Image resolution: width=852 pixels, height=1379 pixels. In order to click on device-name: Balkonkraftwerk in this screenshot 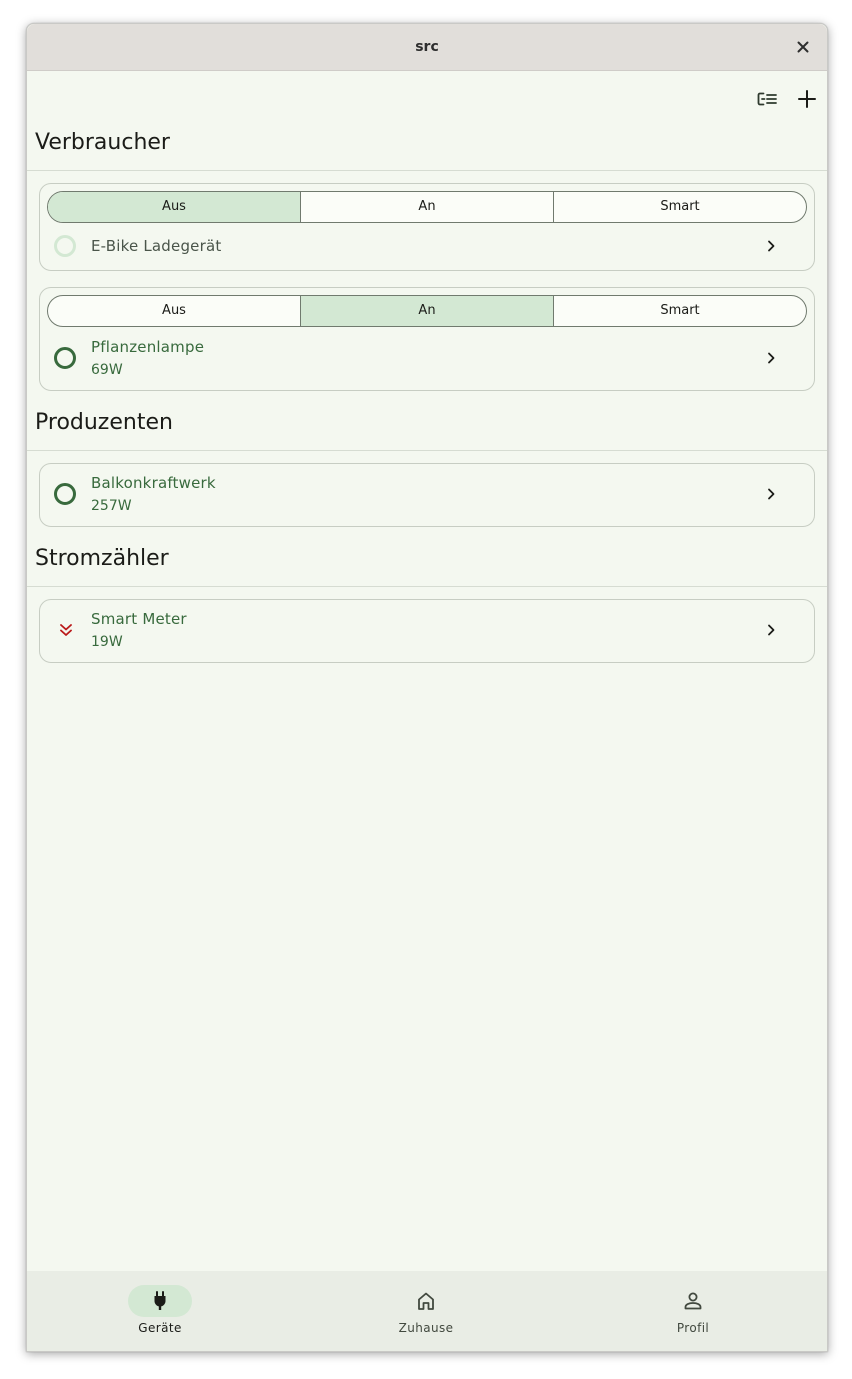, I will do `click(153, 483)`.